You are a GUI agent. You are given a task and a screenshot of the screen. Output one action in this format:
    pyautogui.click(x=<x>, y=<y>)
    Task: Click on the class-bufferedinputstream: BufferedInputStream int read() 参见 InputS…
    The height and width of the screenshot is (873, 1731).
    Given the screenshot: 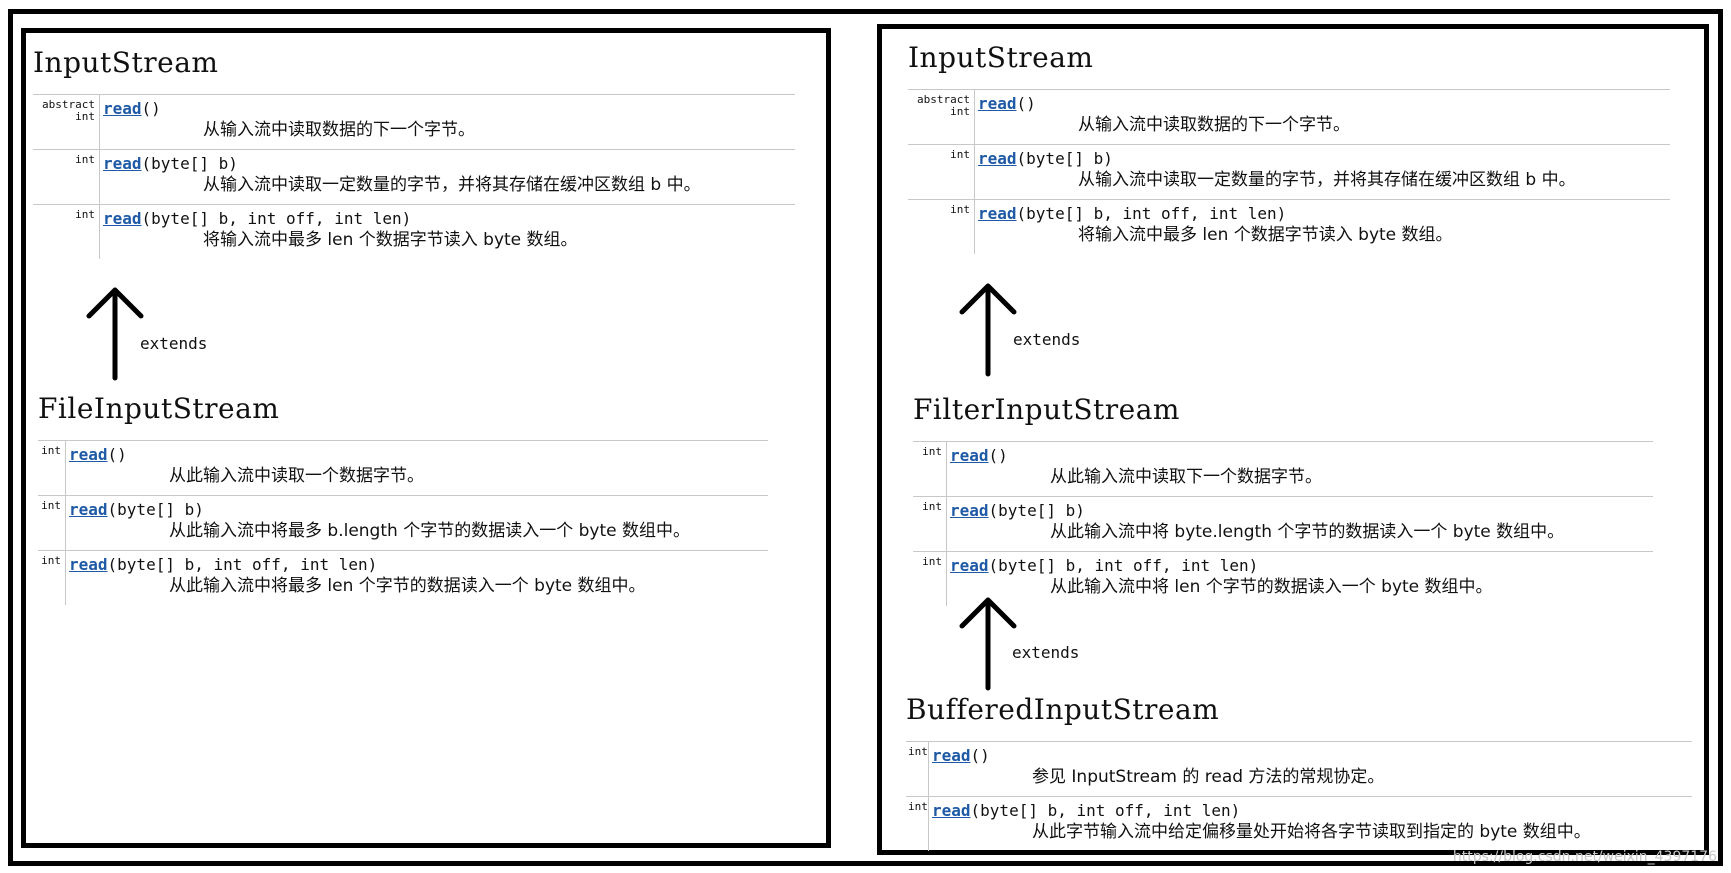 What is the action you would take?
    pyautogui.click(x=1299, y=772)
    